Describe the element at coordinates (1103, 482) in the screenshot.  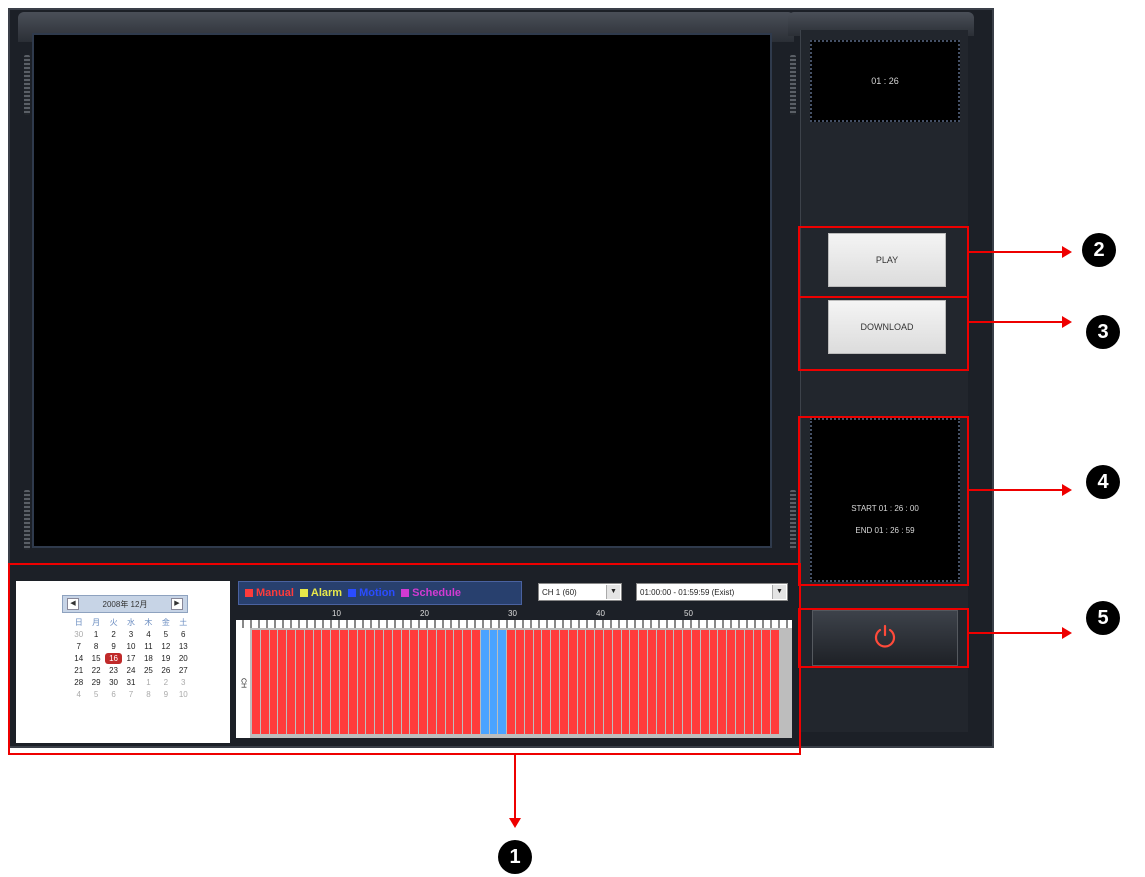
I see `annotation-number-4: 4` at that location.